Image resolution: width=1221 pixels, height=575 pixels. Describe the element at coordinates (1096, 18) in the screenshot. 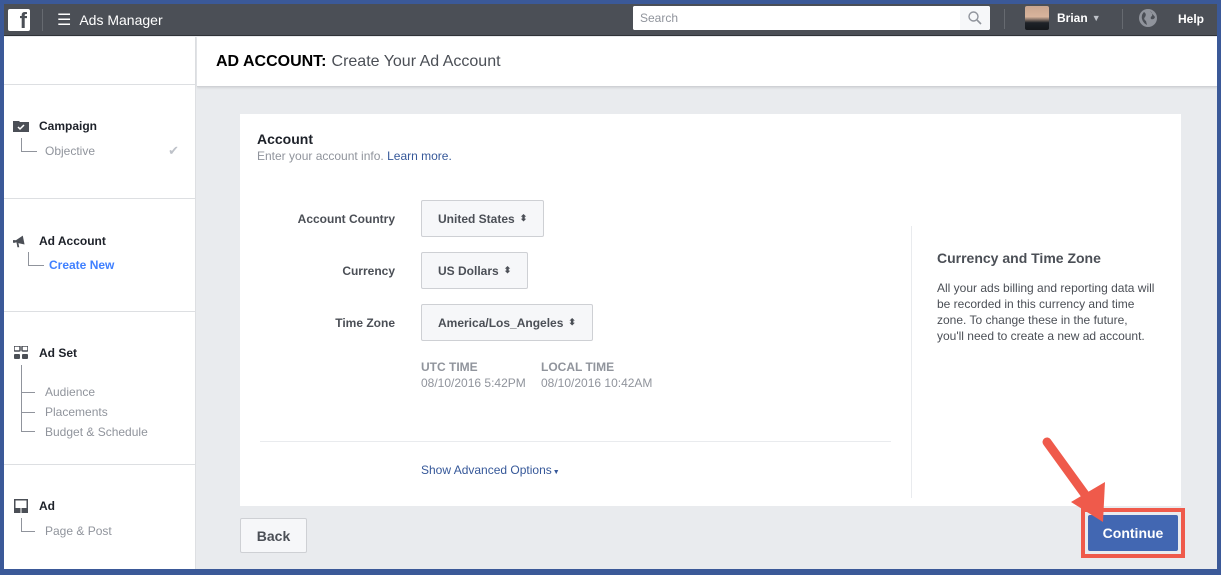

I see `chevron-down-icon: ▼` at that location.